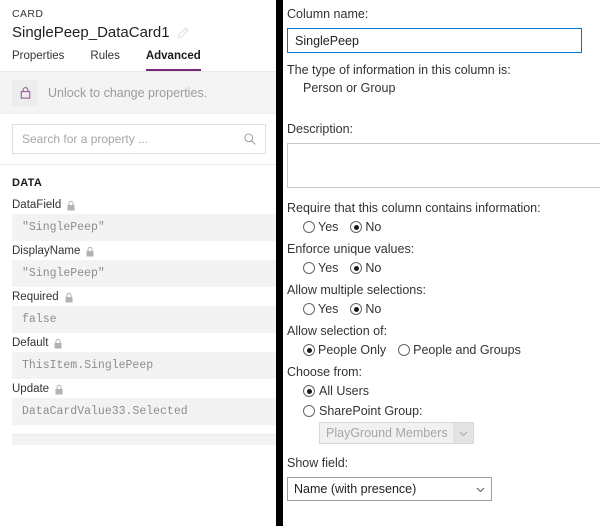 This screenshot has width=600, height=526. I want to click on sharepoint-group-select: PlayGround Members, so click(396, 433).